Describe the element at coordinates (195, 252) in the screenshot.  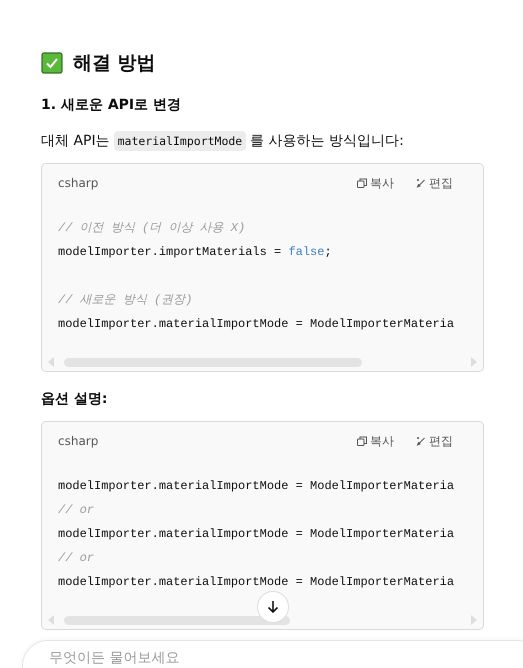
I see `code-line: modelImporter.importMaterials = false;` at that location.